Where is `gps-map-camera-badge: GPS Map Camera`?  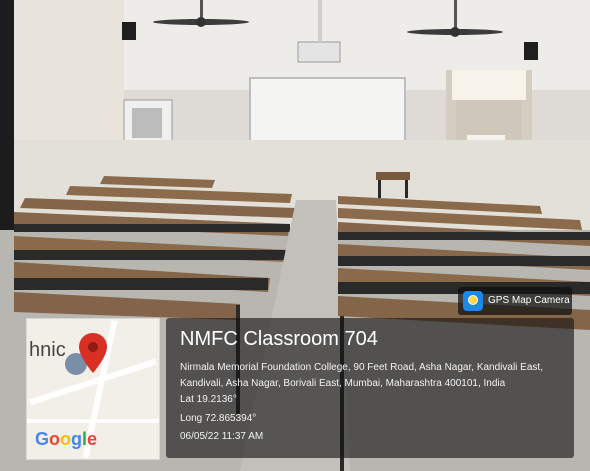
gps-map-camera-badge: GPS Map Camera is located at coordinates (515, 301).